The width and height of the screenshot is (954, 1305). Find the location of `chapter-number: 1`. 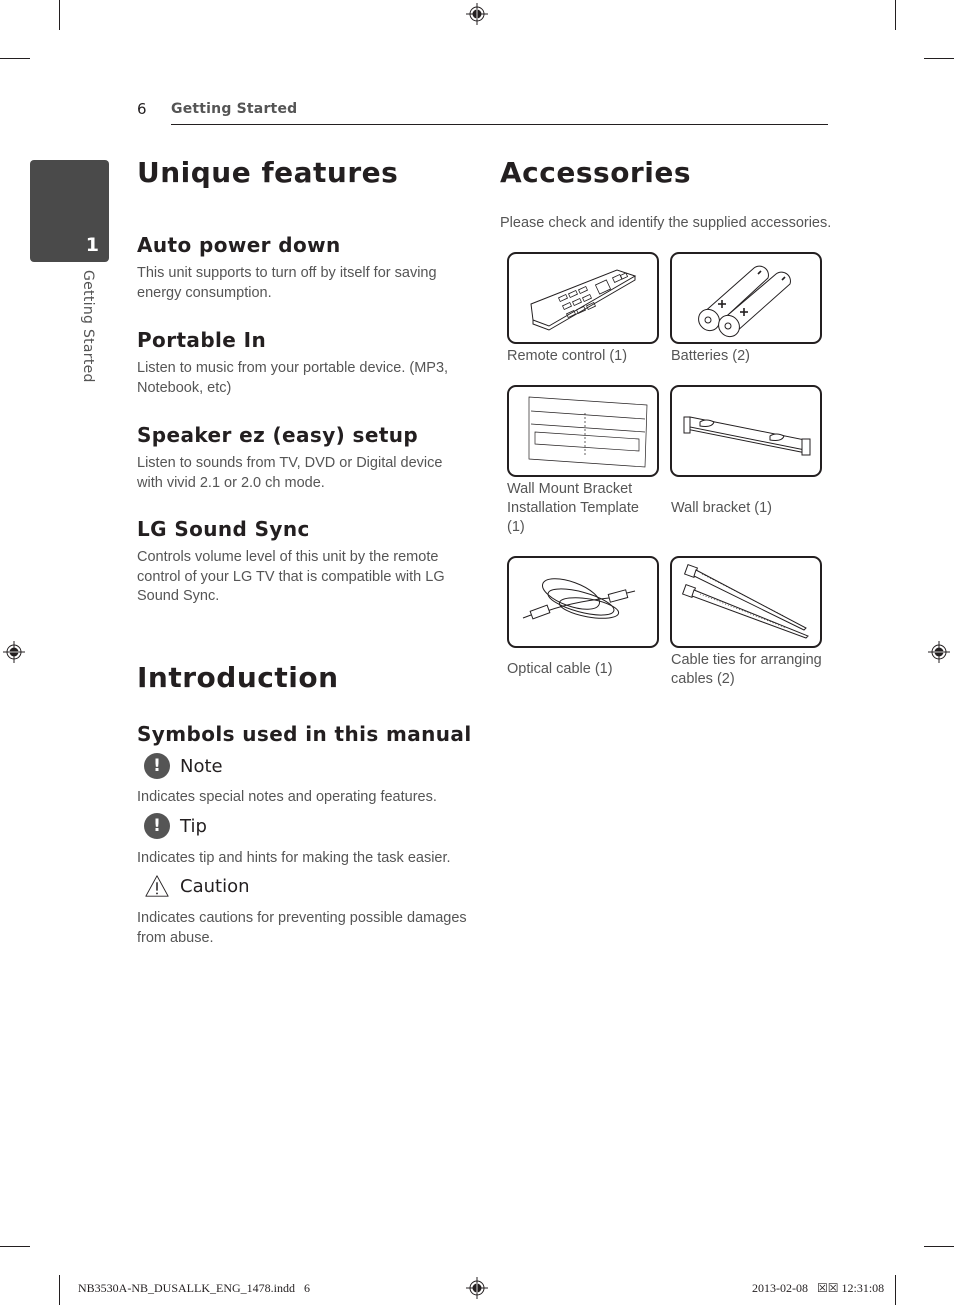

chapter-number: 1 is located at coordinates (92, 245).